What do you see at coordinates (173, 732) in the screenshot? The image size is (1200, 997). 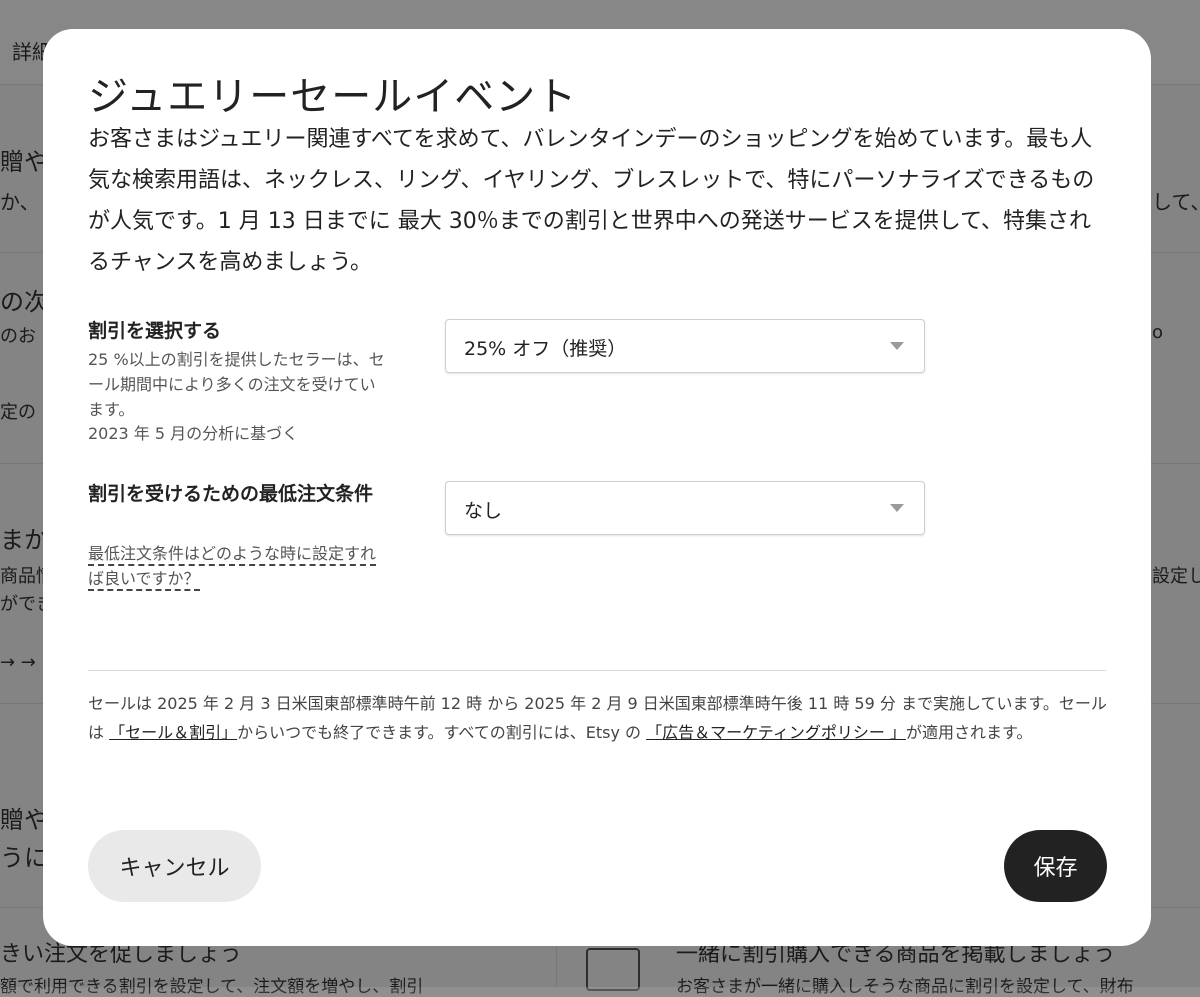 I see `sales-discounts-link: 「セール＆割引」` at bounding box center [173, 732].